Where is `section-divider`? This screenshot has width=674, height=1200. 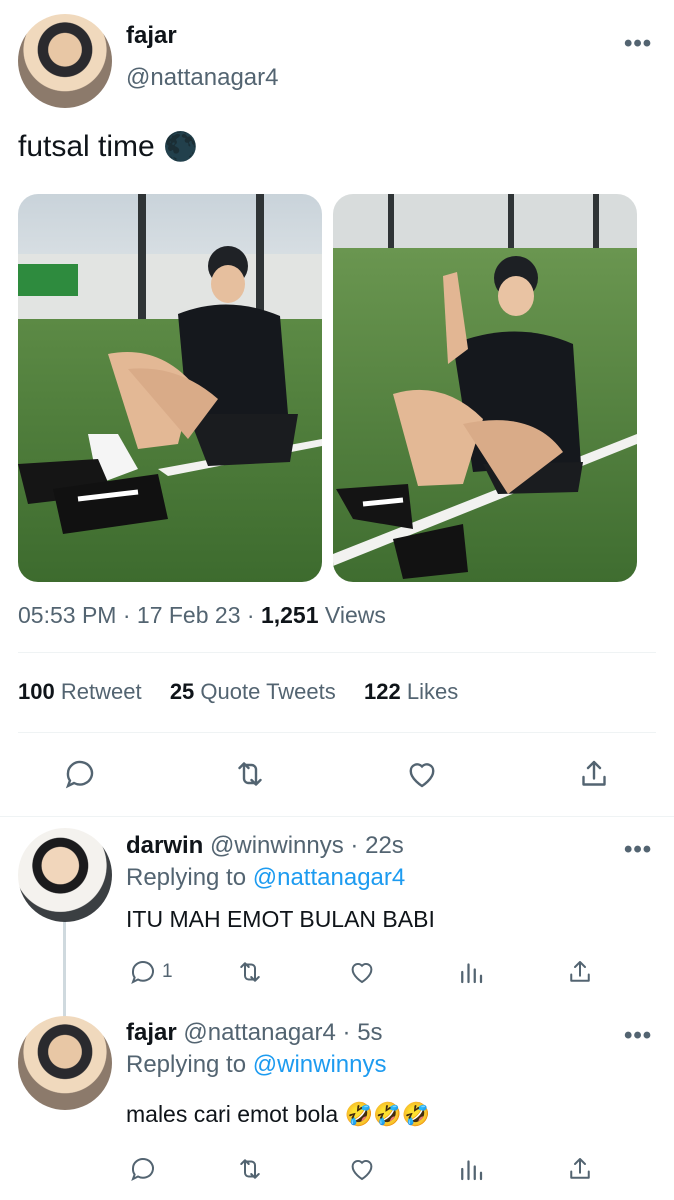 section-divider is located at coordinates (337, 816).